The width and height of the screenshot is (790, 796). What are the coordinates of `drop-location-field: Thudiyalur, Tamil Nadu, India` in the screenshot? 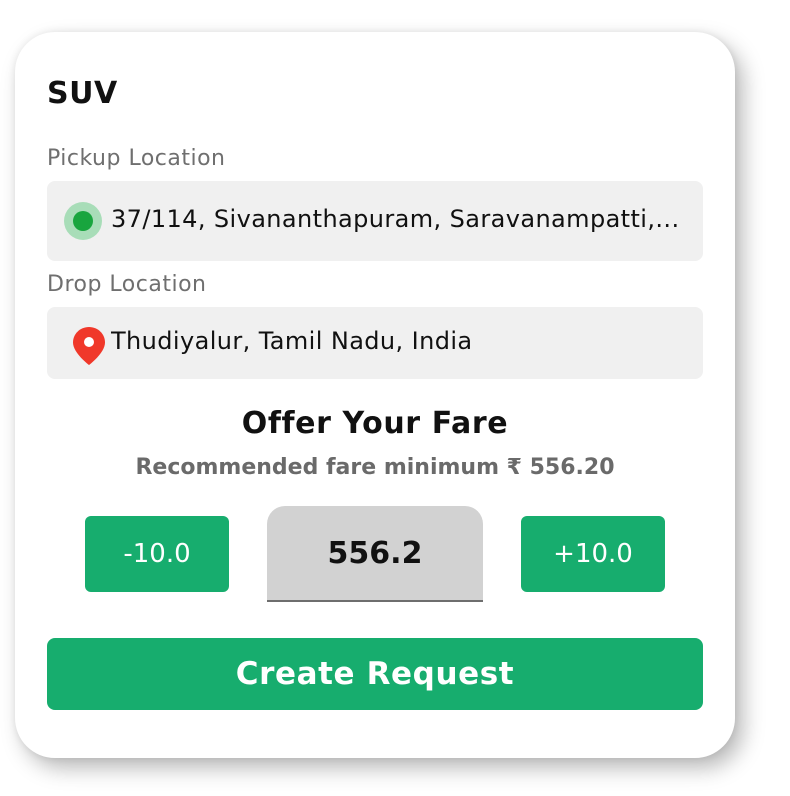 It's located at (375, 343).